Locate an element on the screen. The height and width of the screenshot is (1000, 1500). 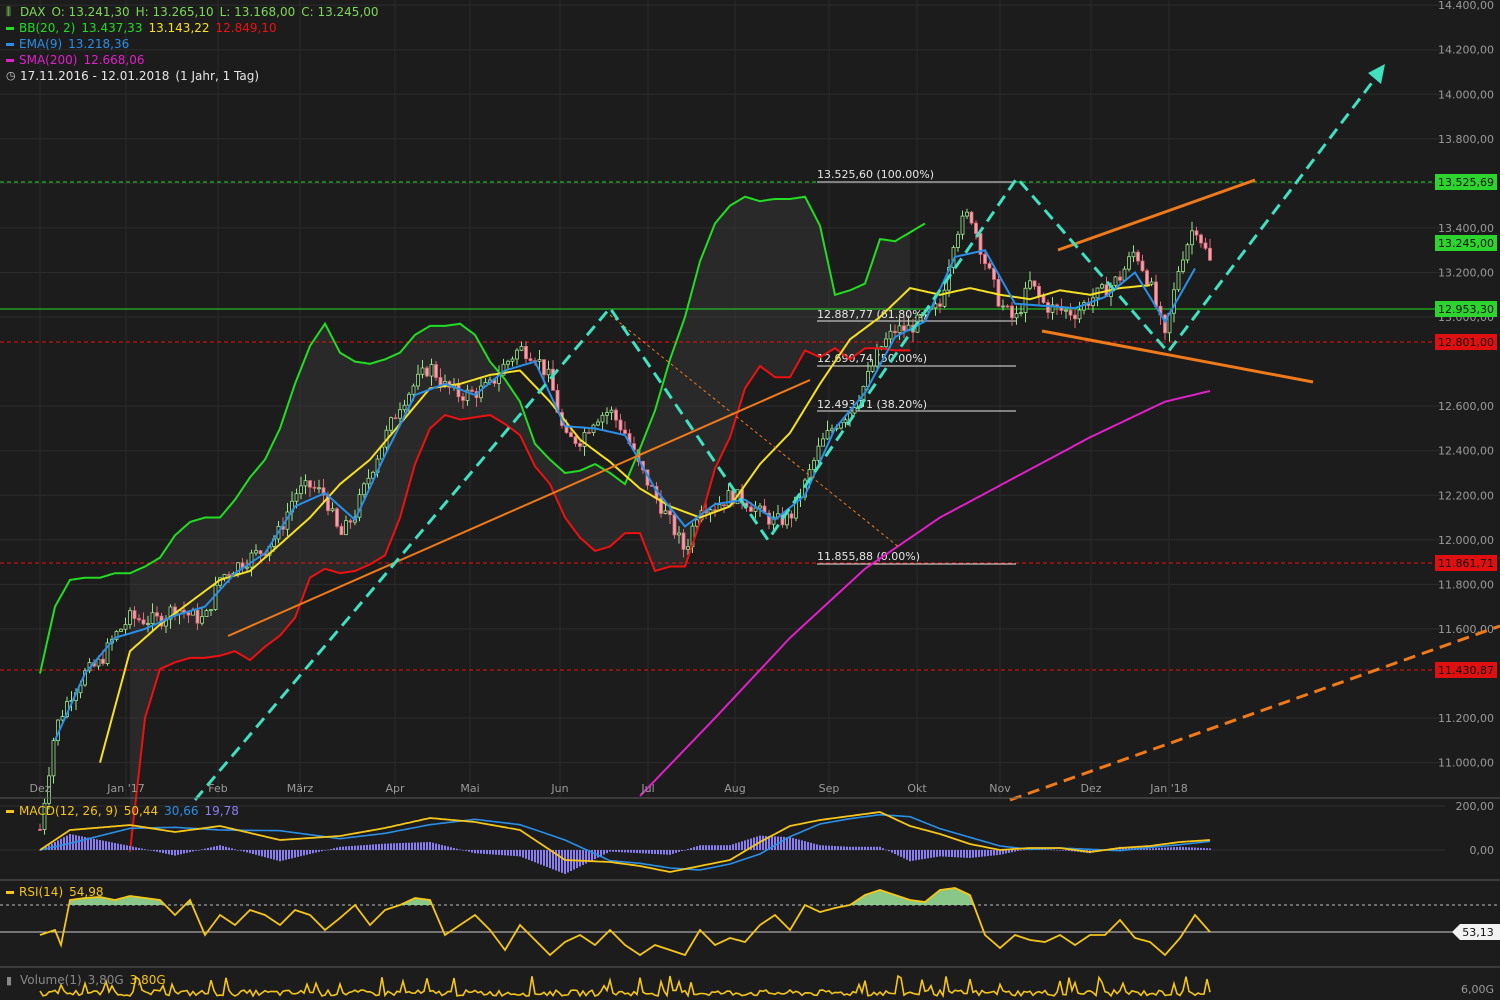
legend-ema-value: 13.218,36 is located at coordinates (99, 44).